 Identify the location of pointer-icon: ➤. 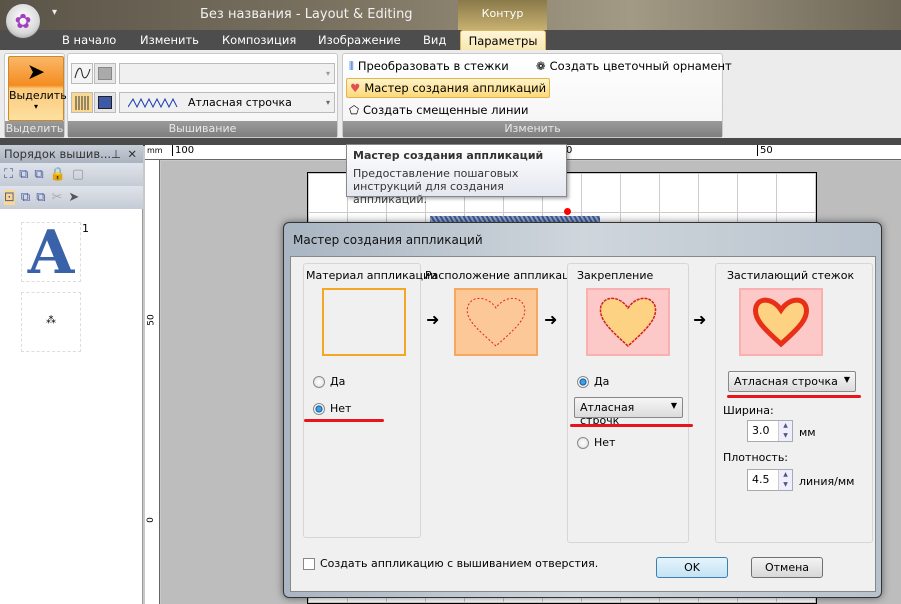
(73, 197).